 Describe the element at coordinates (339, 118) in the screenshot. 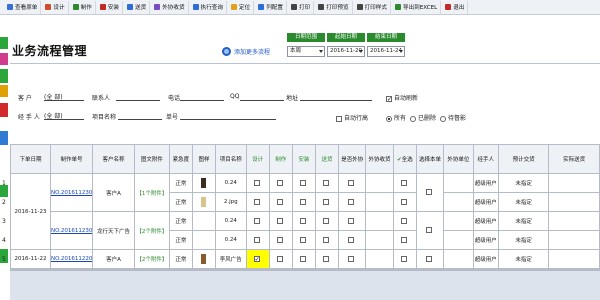

I see `auto-row-height-checkbox` at that location.